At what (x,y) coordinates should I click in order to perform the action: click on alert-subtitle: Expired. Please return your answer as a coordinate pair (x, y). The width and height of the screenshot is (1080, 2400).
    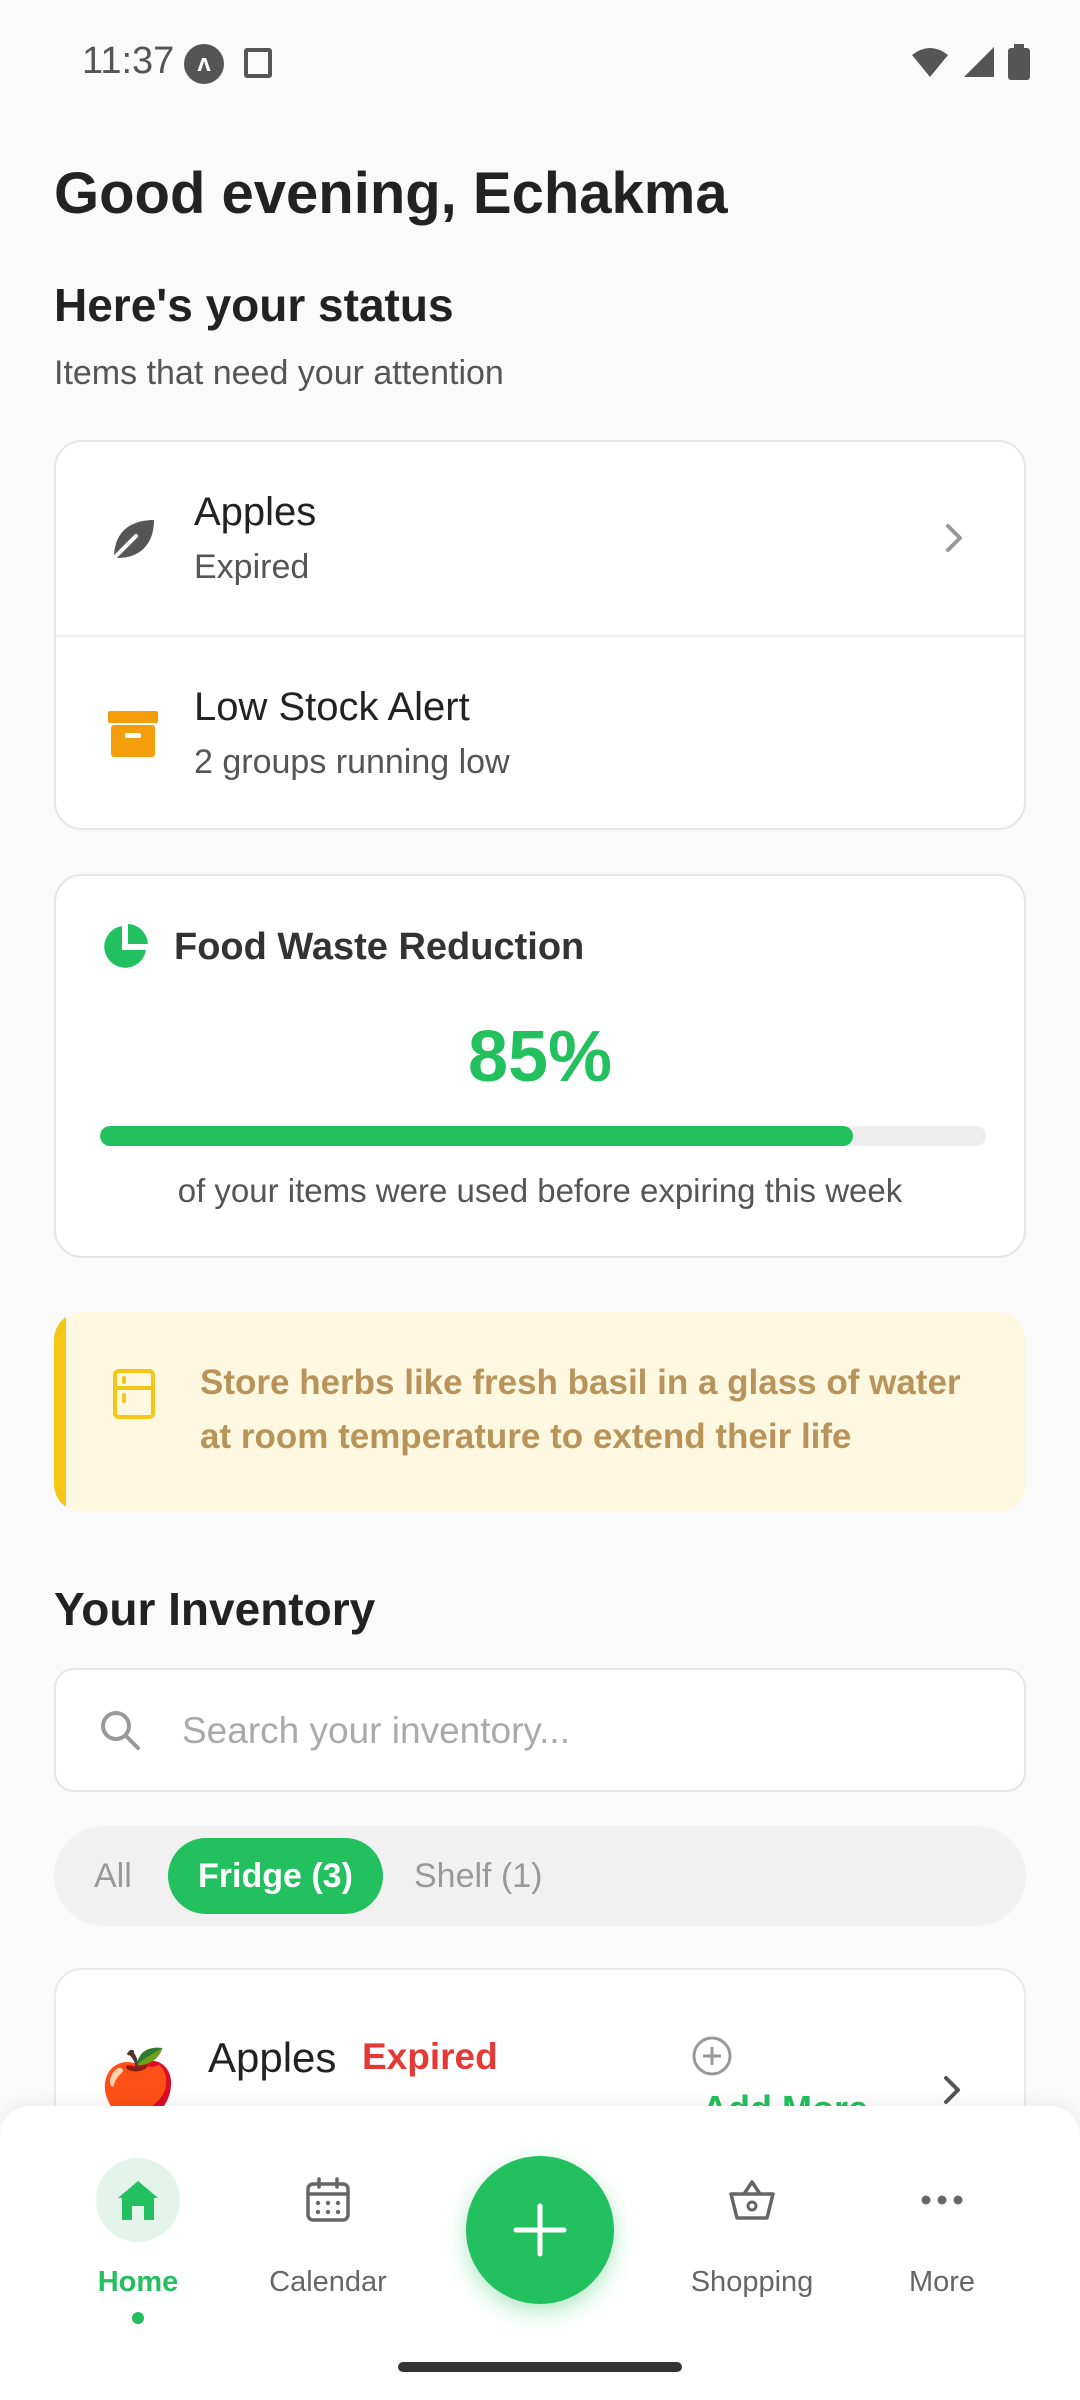
    Looking at the image, I should click on (252, 567).